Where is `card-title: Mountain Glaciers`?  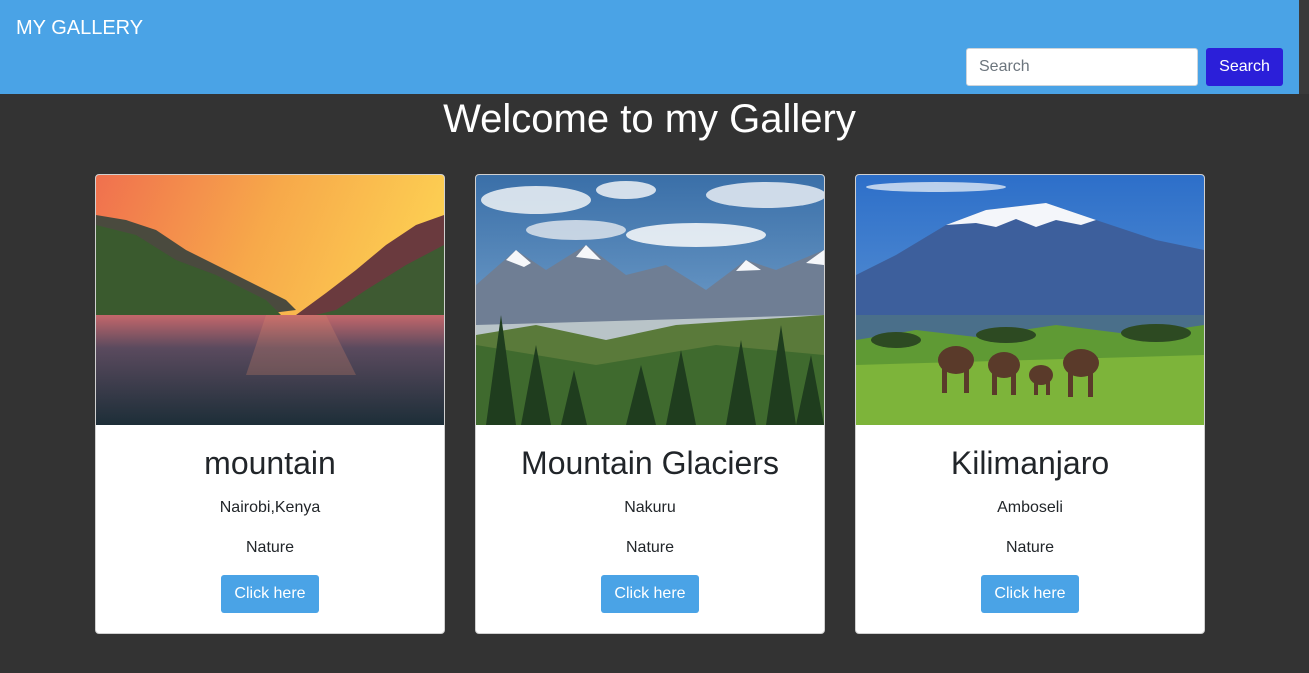 card-title: Mountain Glaciers is located at coordinates (650, 463).